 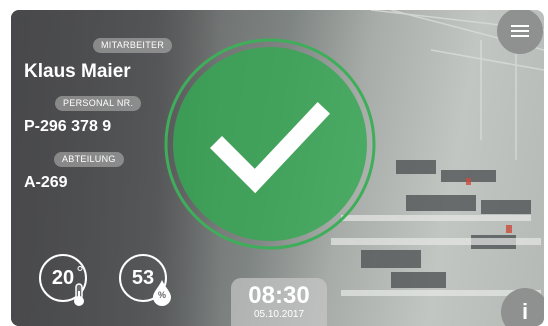 What do you see at coordinates (89, 159) in the screenshot?
I see `department-label: ABTEILUNG` at bounding box center [89, 159].